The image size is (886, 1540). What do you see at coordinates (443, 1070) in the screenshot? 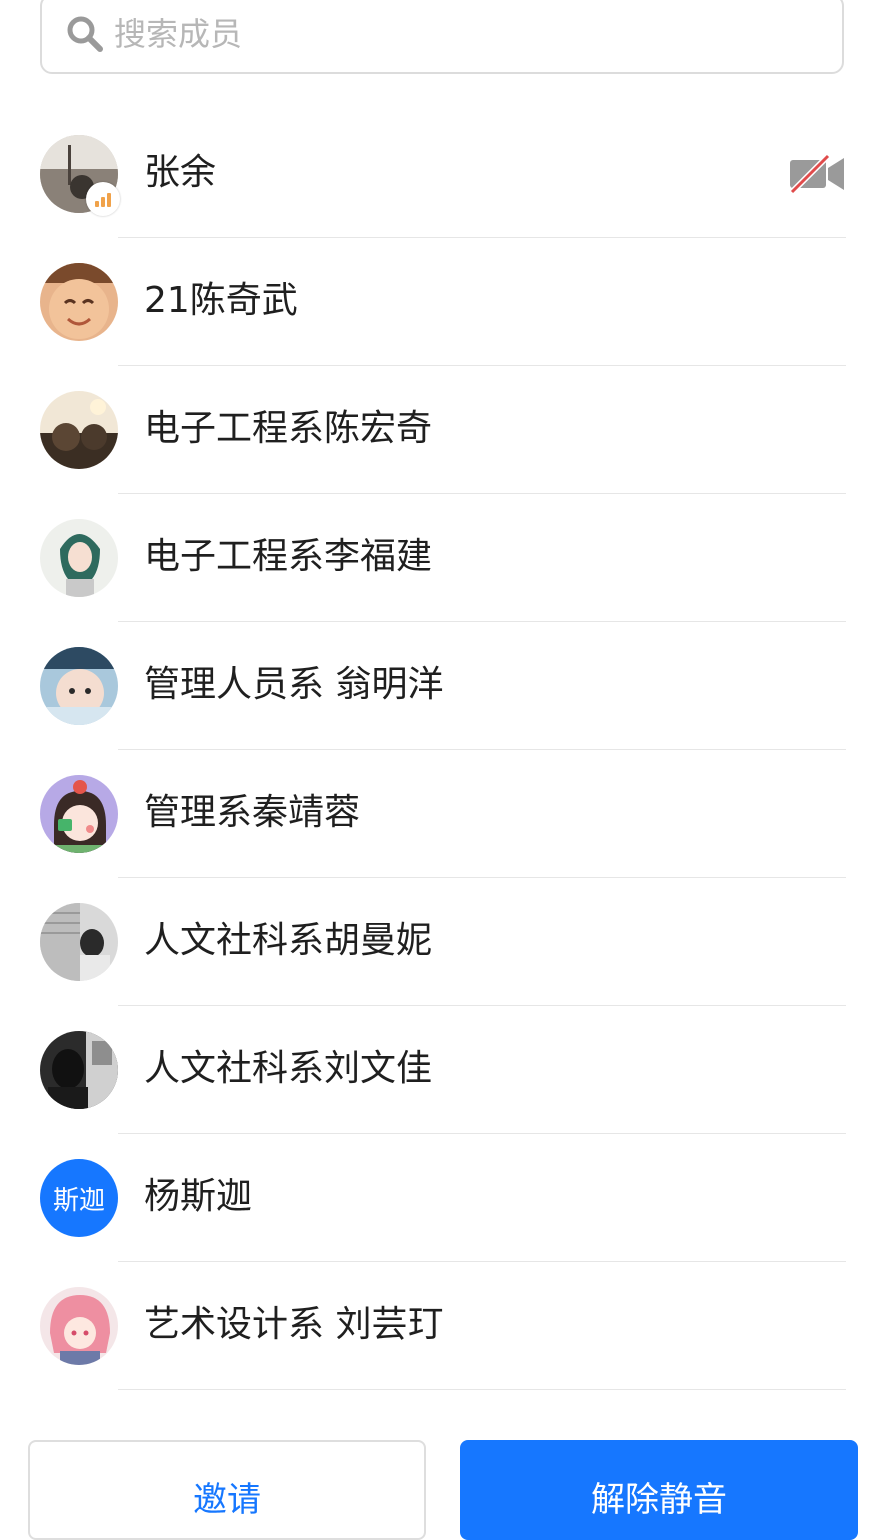
I see `member-row: 人文社科系刘文佳` at bounding box center [443, 1070].